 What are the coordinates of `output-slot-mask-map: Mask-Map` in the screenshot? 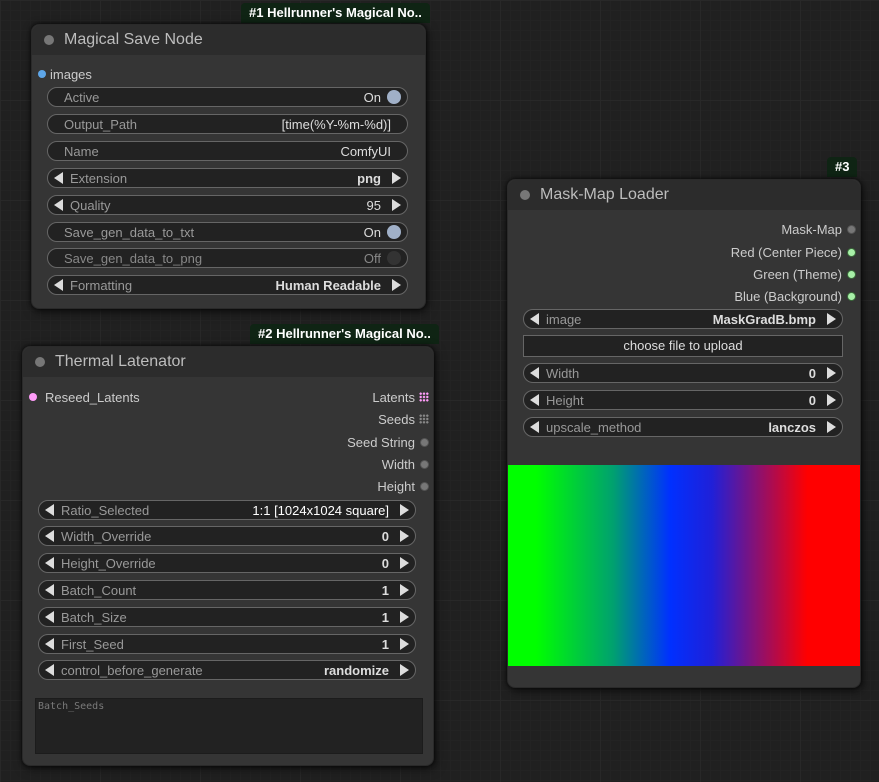 It's located at (776, 230).